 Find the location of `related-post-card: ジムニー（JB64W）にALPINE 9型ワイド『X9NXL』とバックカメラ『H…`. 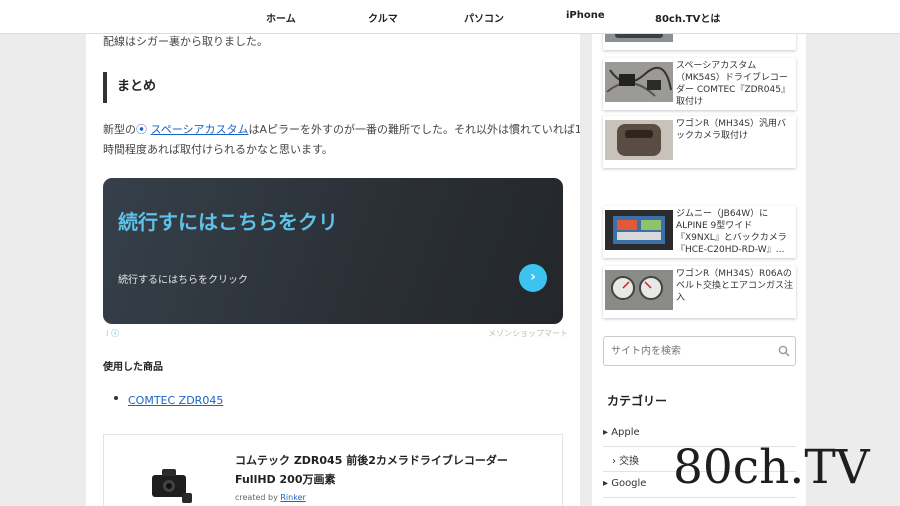

related-post-card: ジムニー（JB64W）にALPINE 9型ワイド『X9NXL』とバックカメラ『H… is located at coordinates (699, 232).